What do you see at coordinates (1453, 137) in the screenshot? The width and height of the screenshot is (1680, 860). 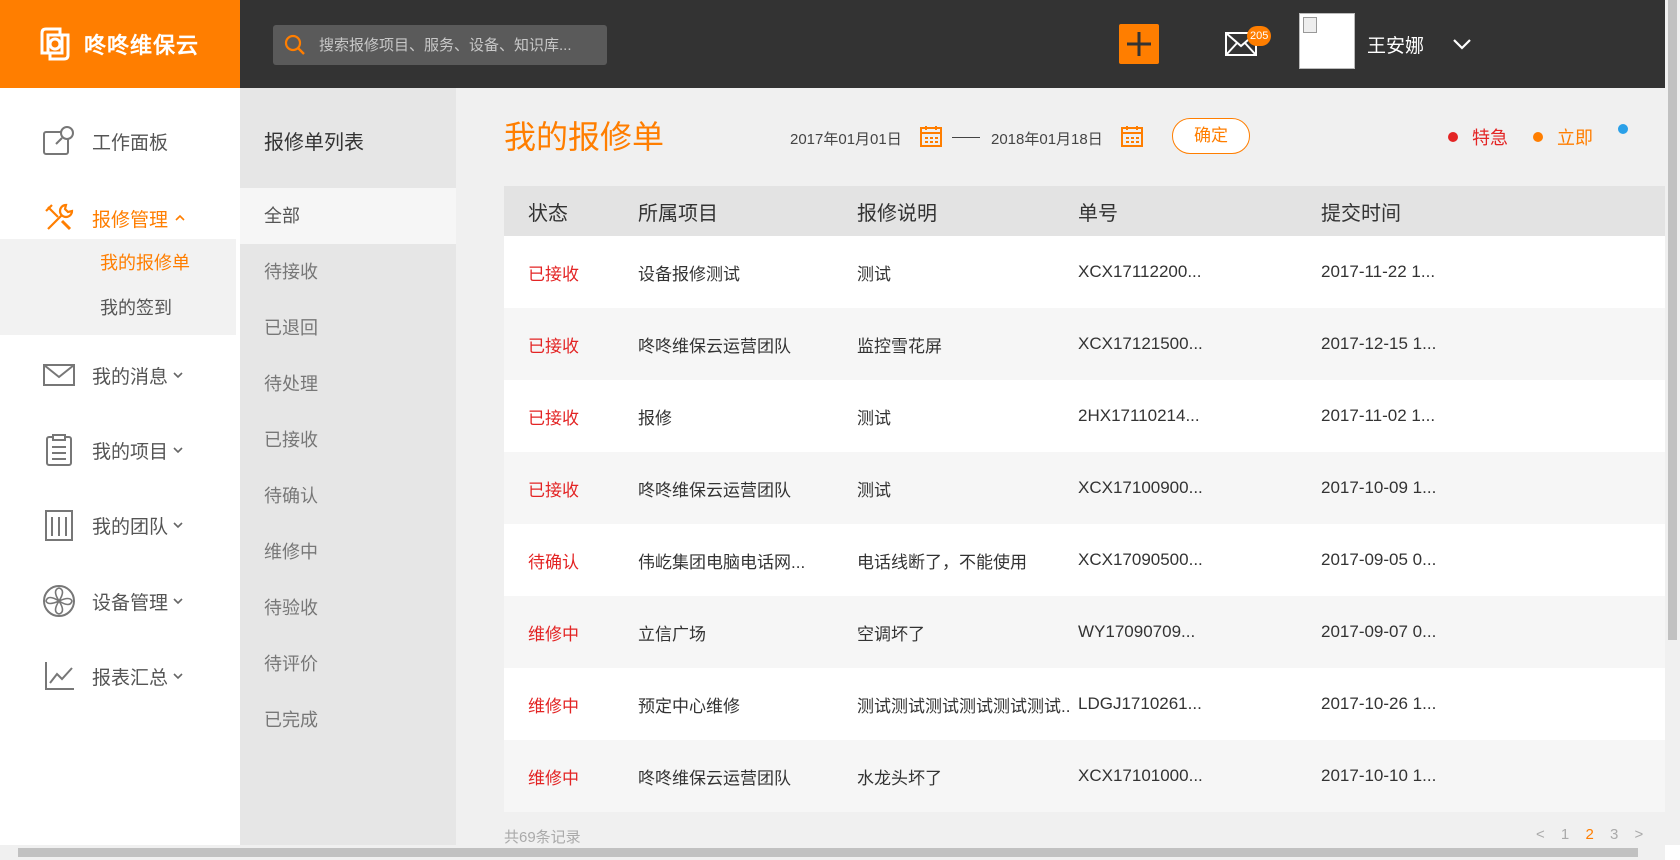 I see `red-dot-icon` at bounding box center [1453, 137].